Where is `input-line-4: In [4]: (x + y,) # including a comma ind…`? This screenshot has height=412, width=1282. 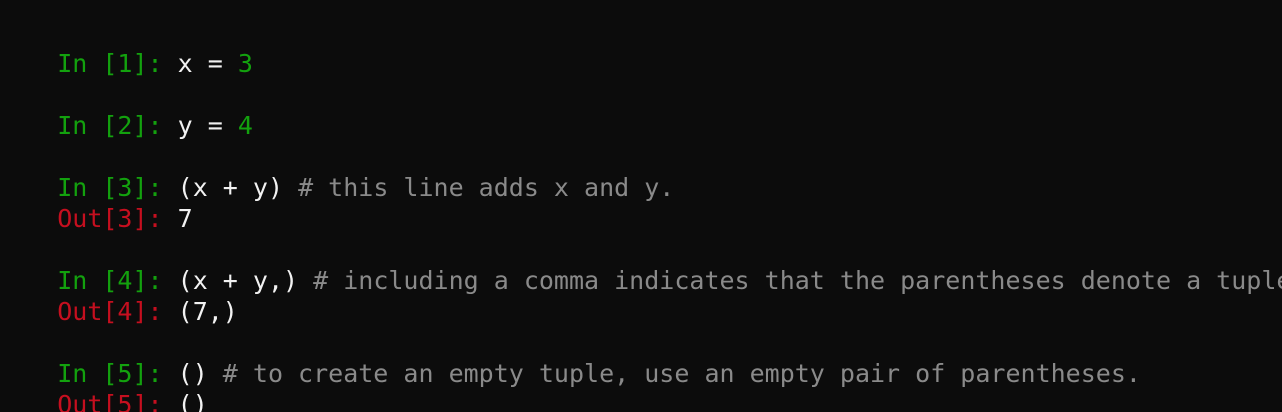 input-line-4: In [4]: (x + y,) # including a comma ind… is located at coordinates (641, 264).